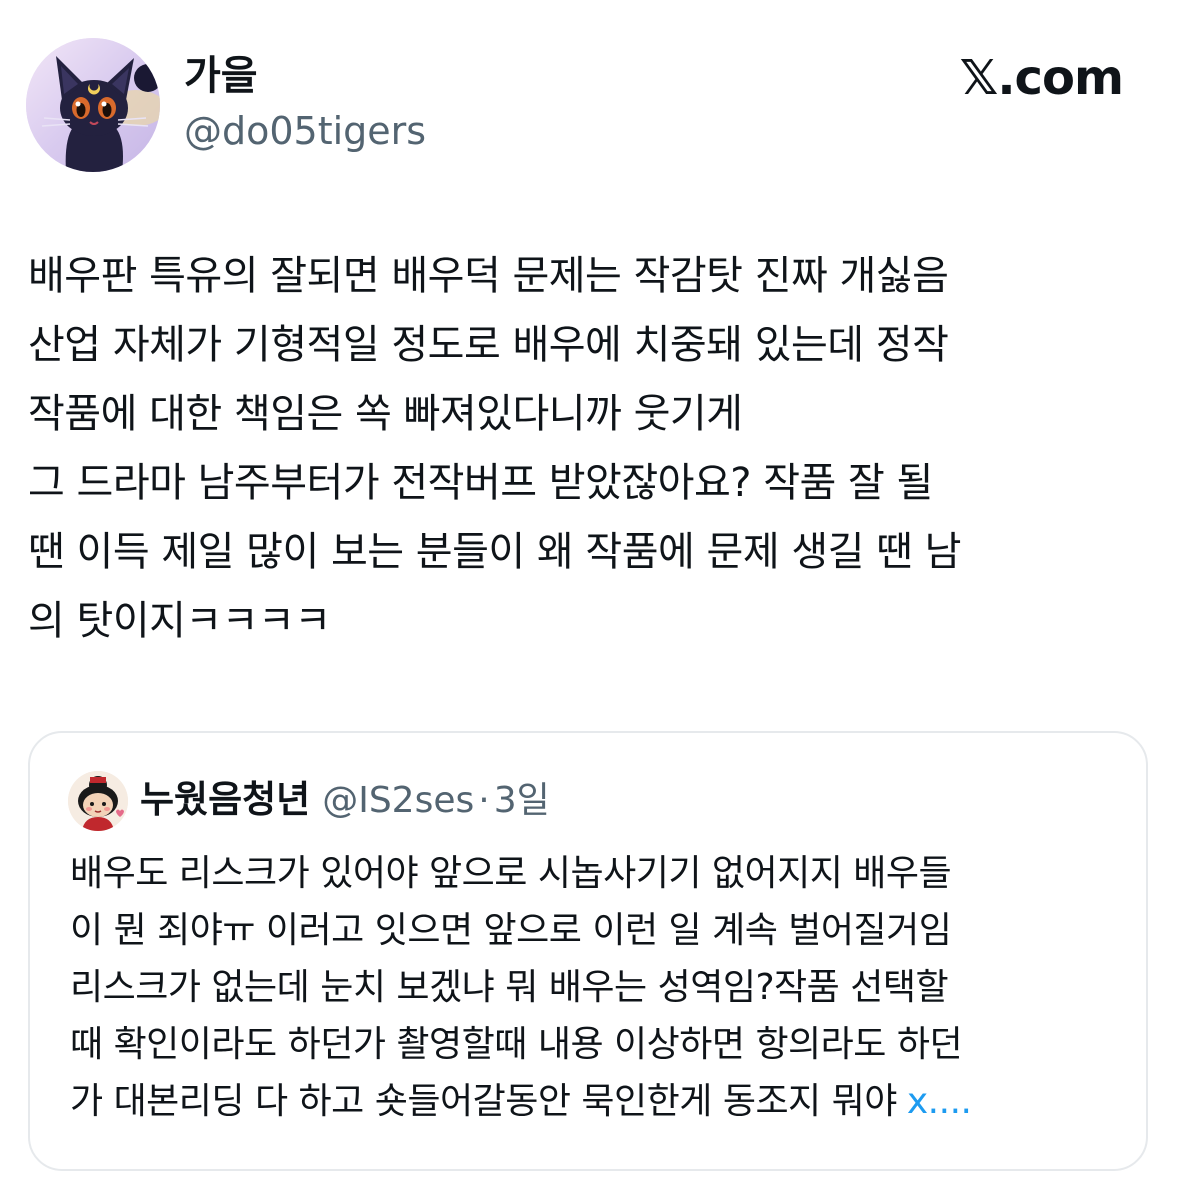 This screenshot has width=1179, height=1192. I want to click on tweet-line: 작품에 대한 책임은 쏙 빠져있다니까 웃기게, so click(385, 414).